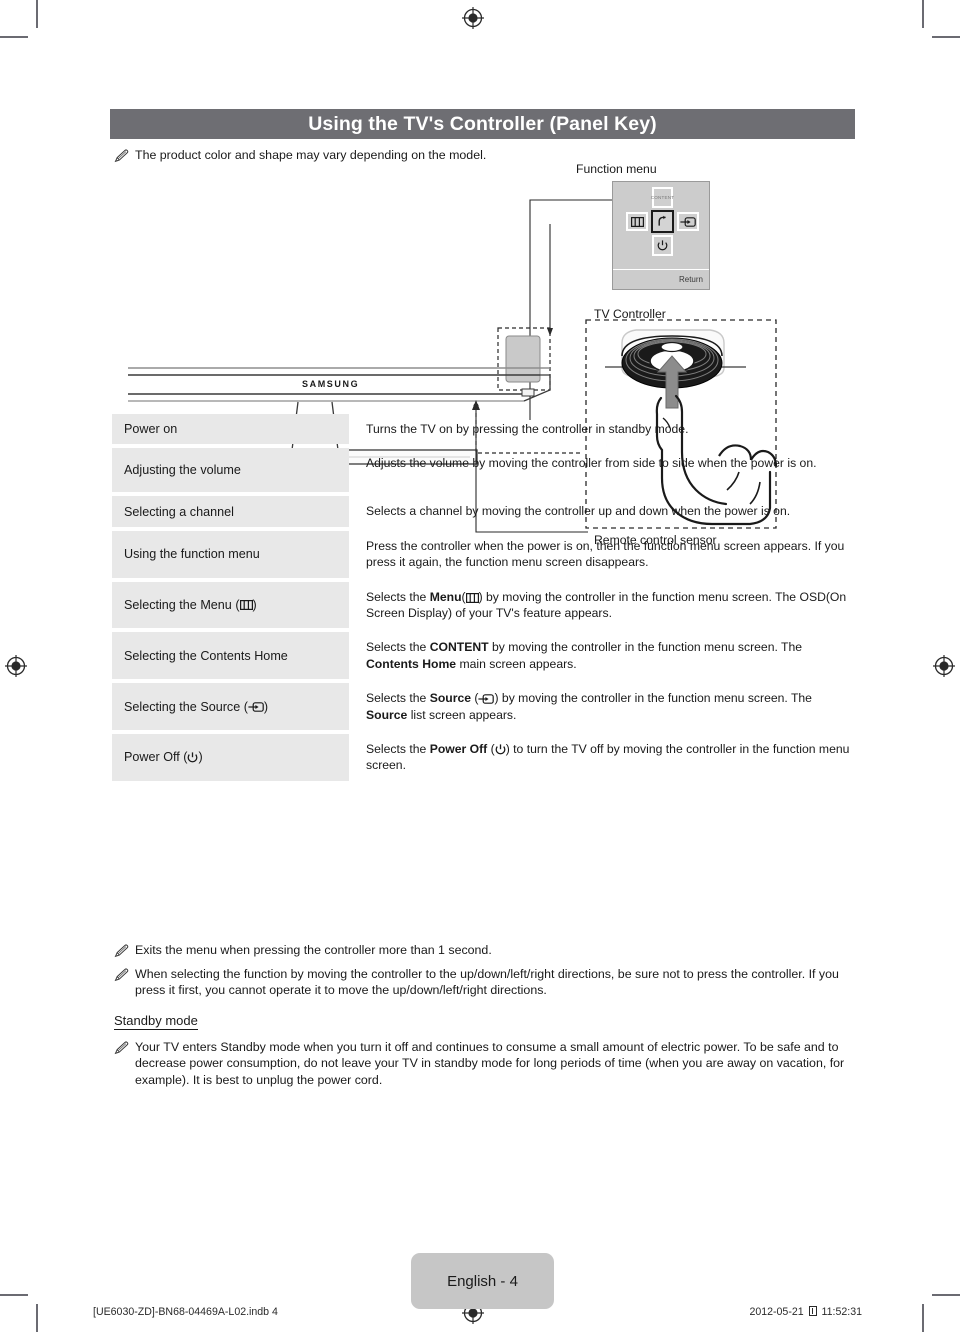 This screenshot has width=960, height=1332. I want to click on crop-mark-bottom-right-v, so click(923, 1318).